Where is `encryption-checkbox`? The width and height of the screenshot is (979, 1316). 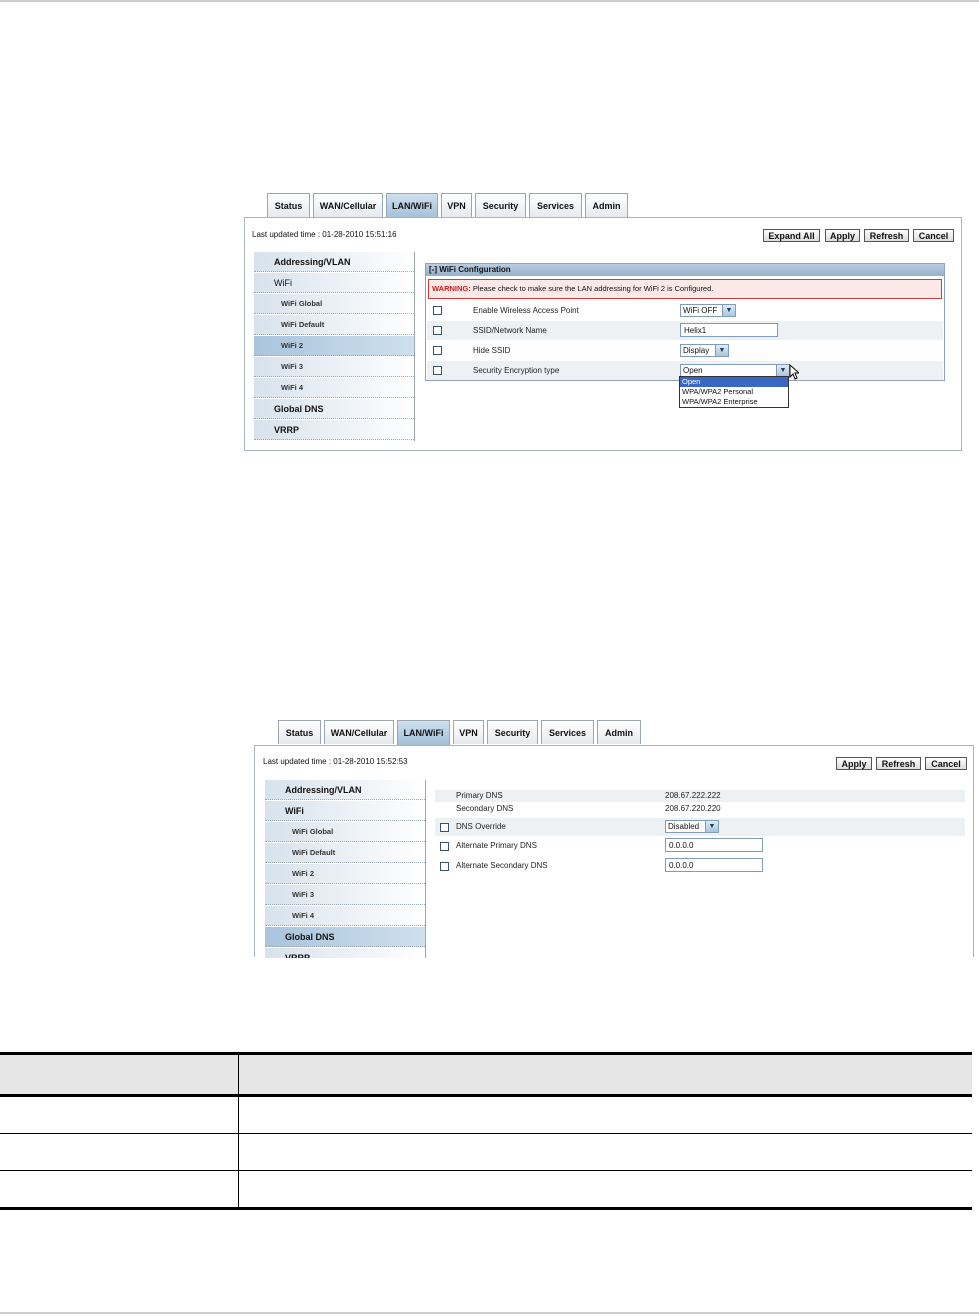 encryption-checkbox is located at coordinates (437, 370).